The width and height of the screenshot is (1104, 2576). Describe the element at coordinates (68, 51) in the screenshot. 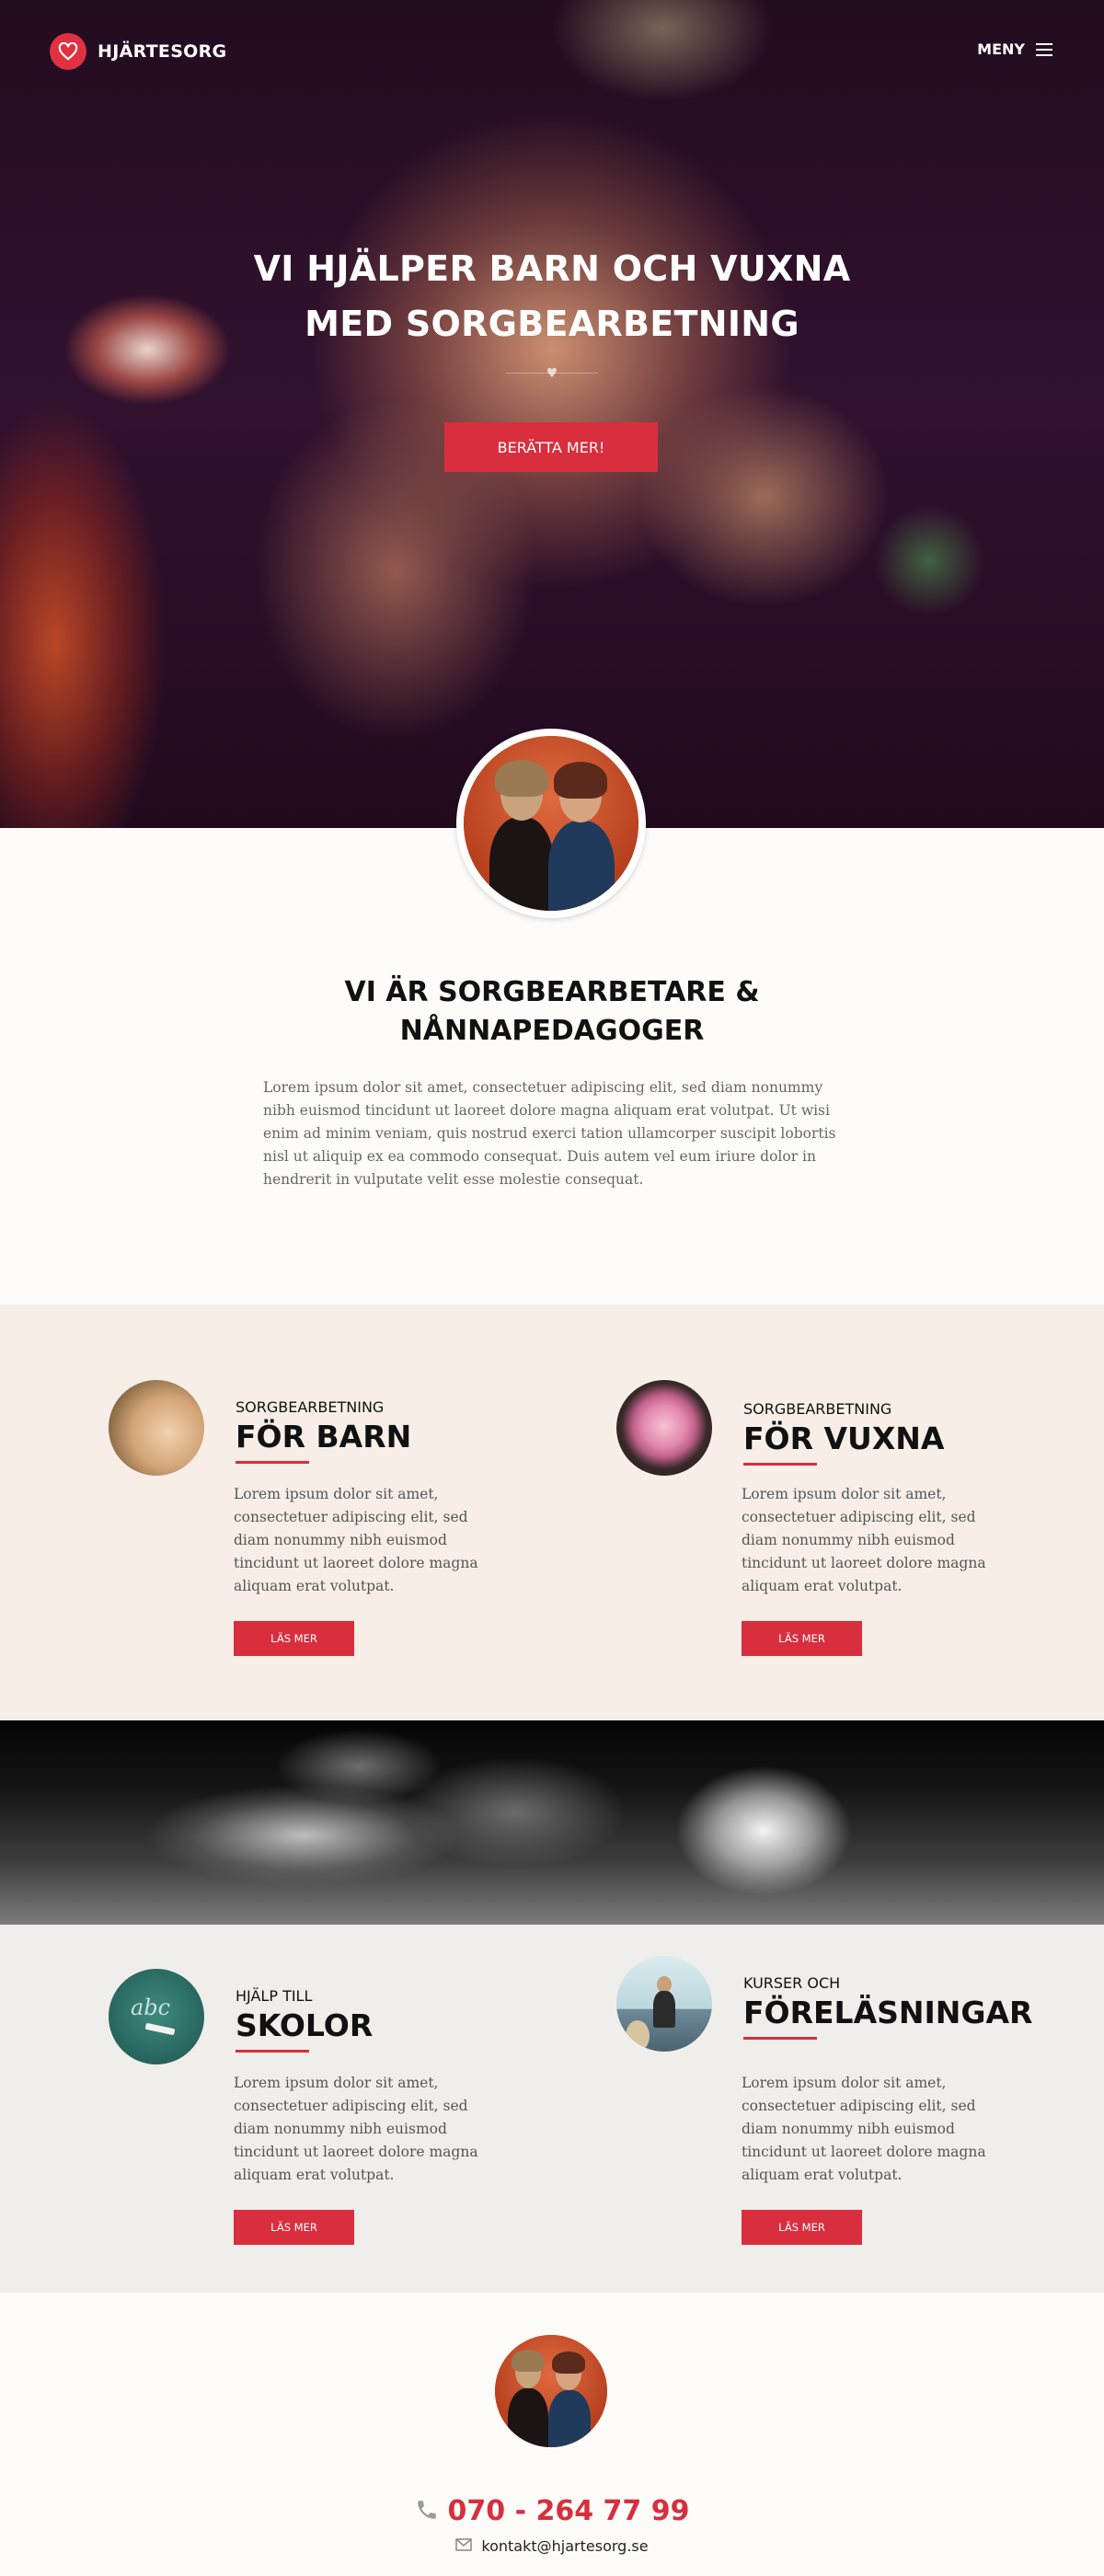

I see `heart-logo-icon` at that location.